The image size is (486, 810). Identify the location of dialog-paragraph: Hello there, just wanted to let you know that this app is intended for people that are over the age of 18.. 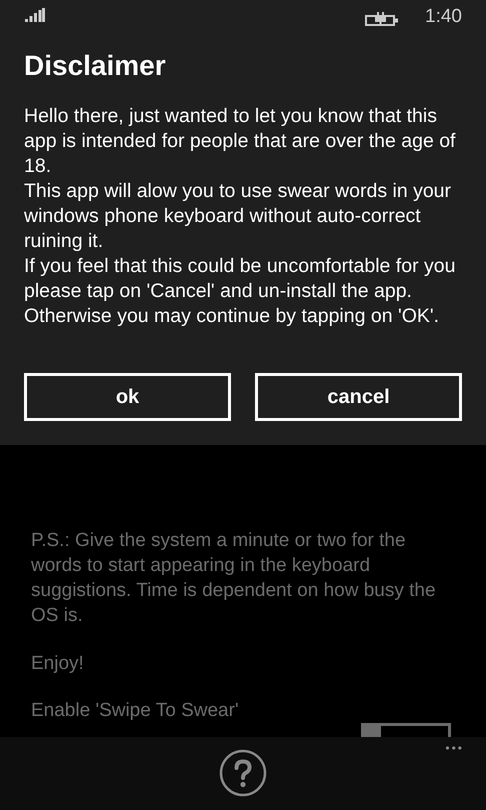
(240, 141).